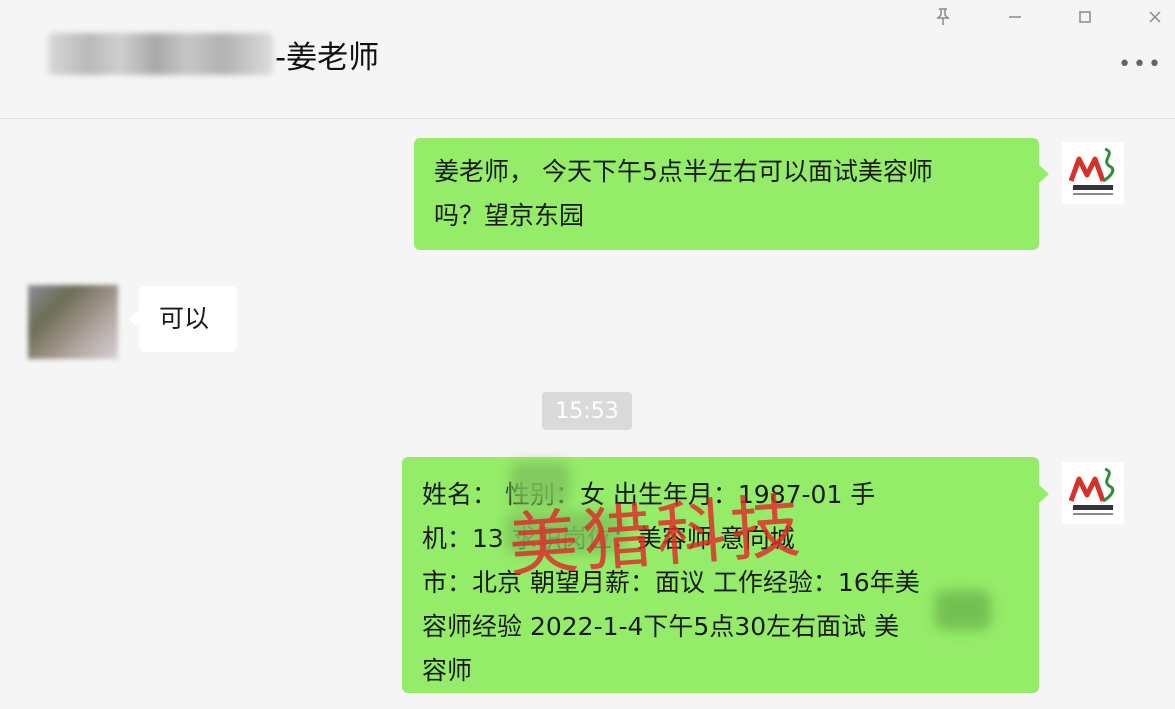  I want to click on maximize-icon, so click(1085, 17).